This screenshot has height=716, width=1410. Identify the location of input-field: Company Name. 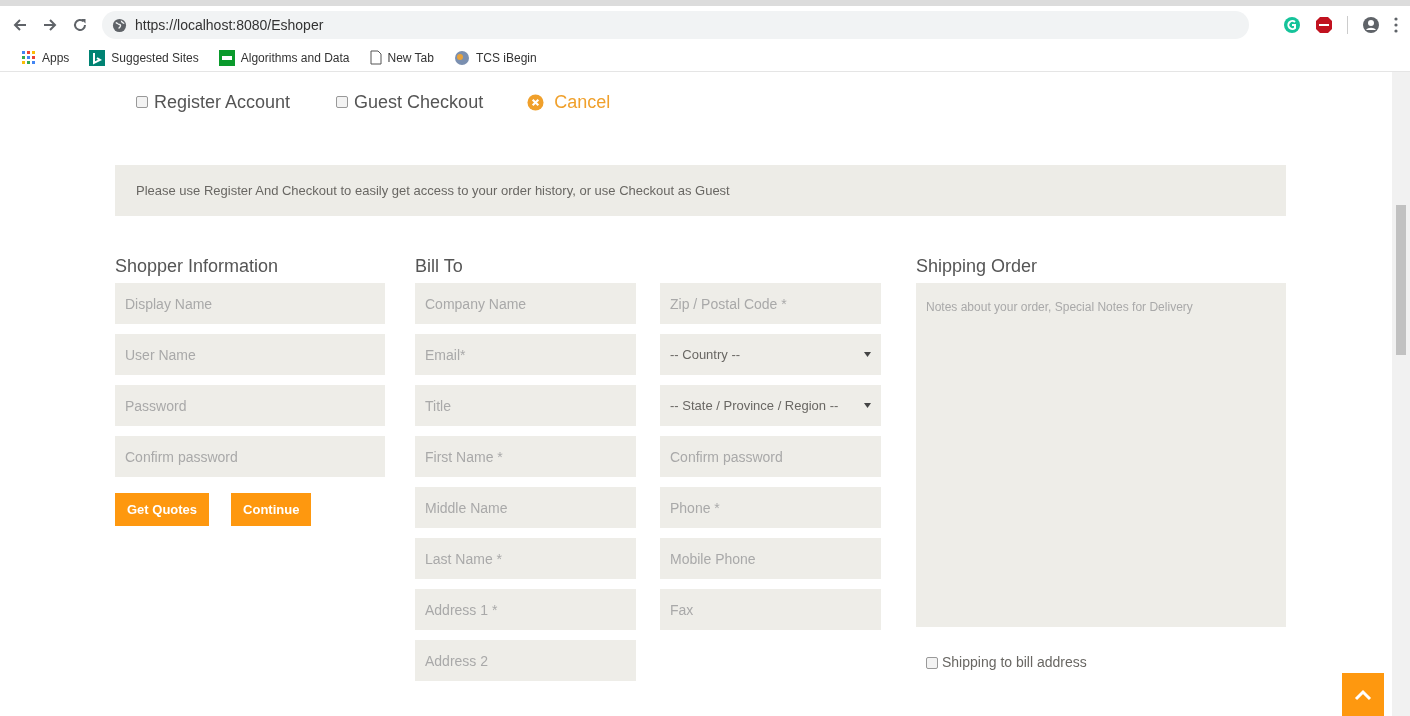
(525, 303).